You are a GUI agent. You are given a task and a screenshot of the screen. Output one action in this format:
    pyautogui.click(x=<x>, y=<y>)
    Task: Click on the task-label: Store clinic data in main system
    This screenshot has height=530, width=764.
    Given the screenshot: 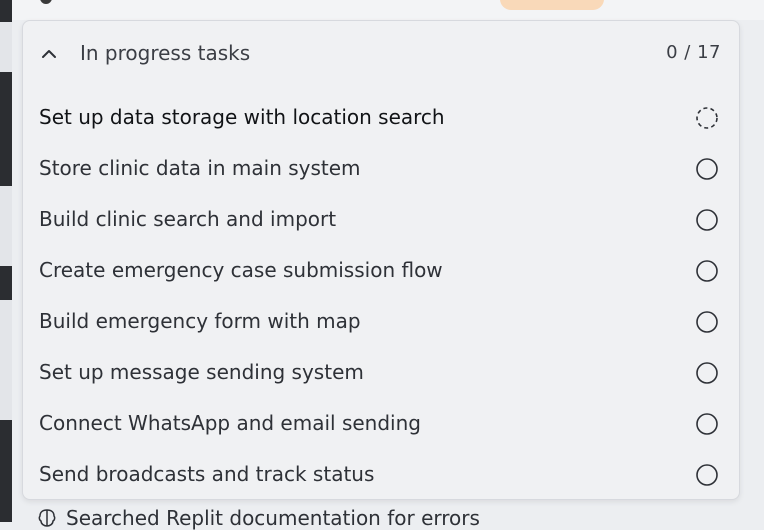 What is the action you would take?
    pyautogui.click(x=200, y=168)
    